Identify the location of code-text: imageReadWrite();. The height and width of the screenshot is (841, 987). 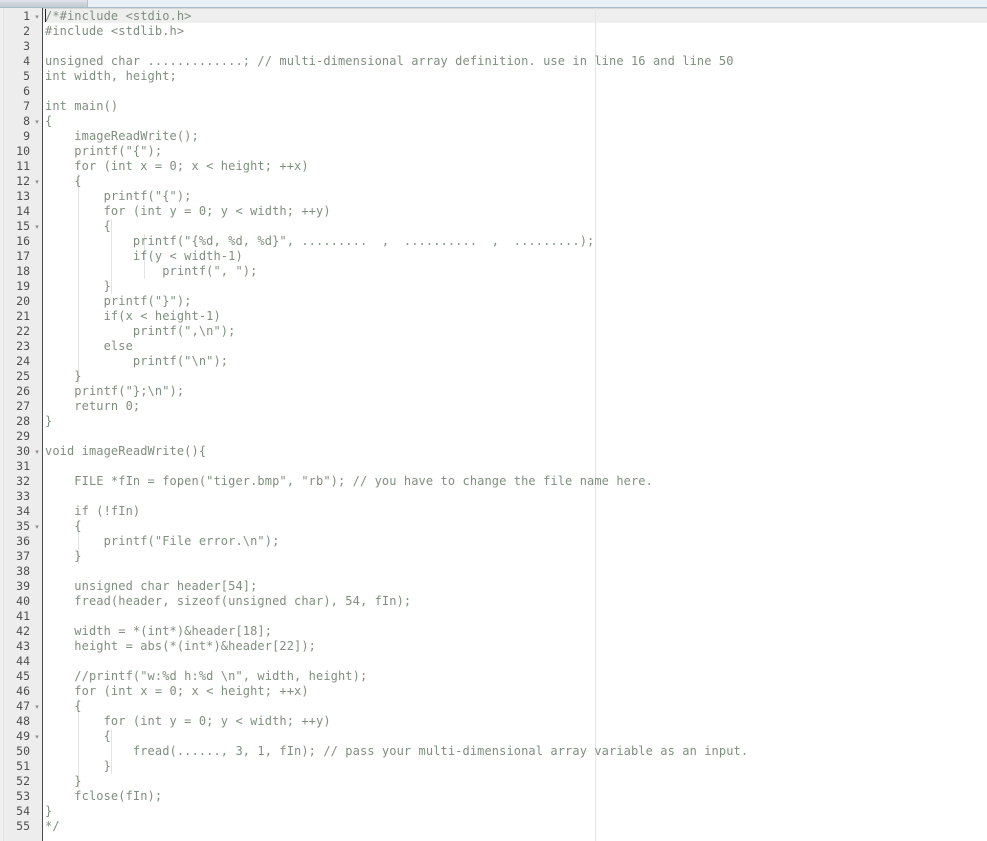
(122, 136).